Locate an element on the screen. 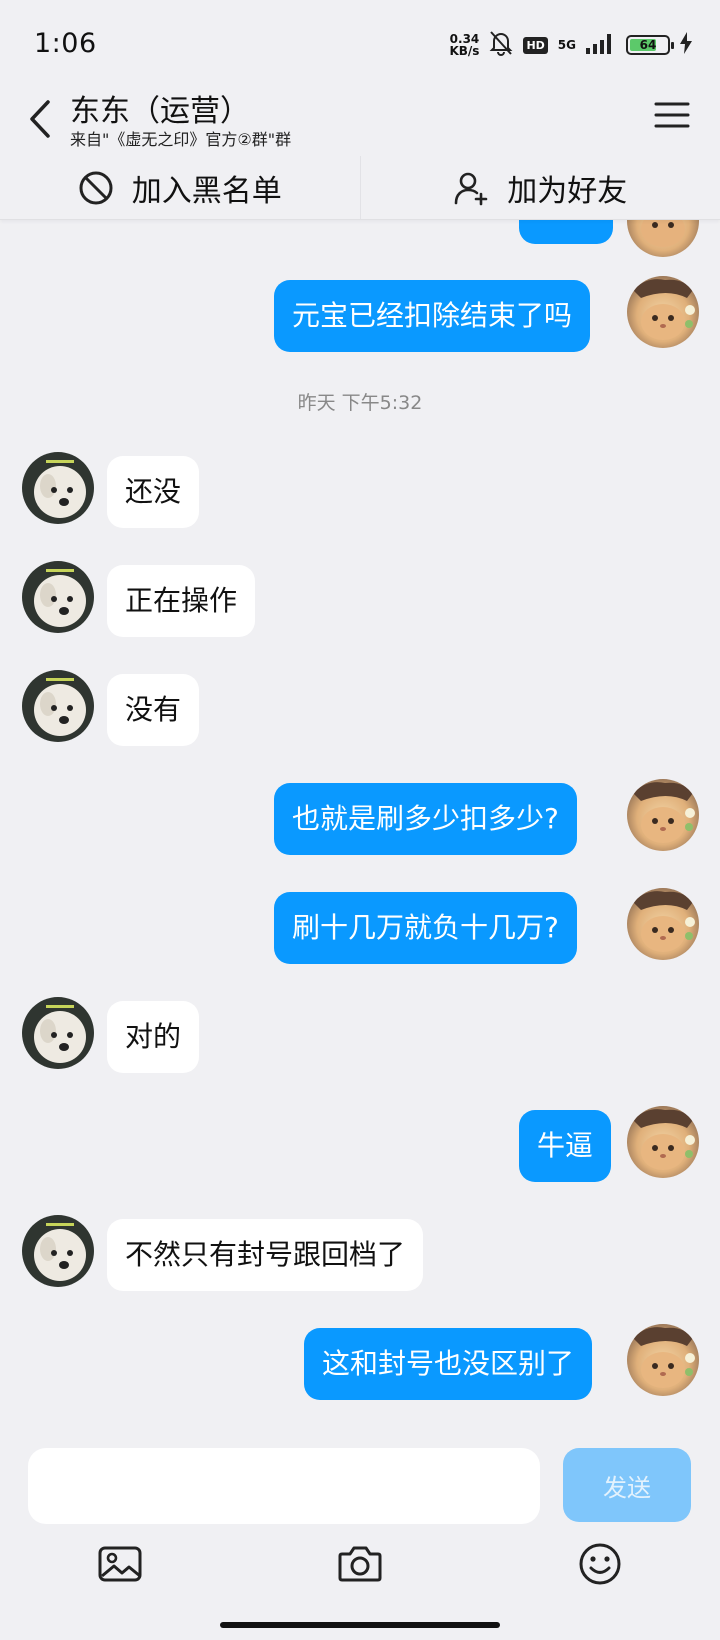 The height and width of the screenshot is (1640, 720). image-icon is located at coordinates (120, 1564).